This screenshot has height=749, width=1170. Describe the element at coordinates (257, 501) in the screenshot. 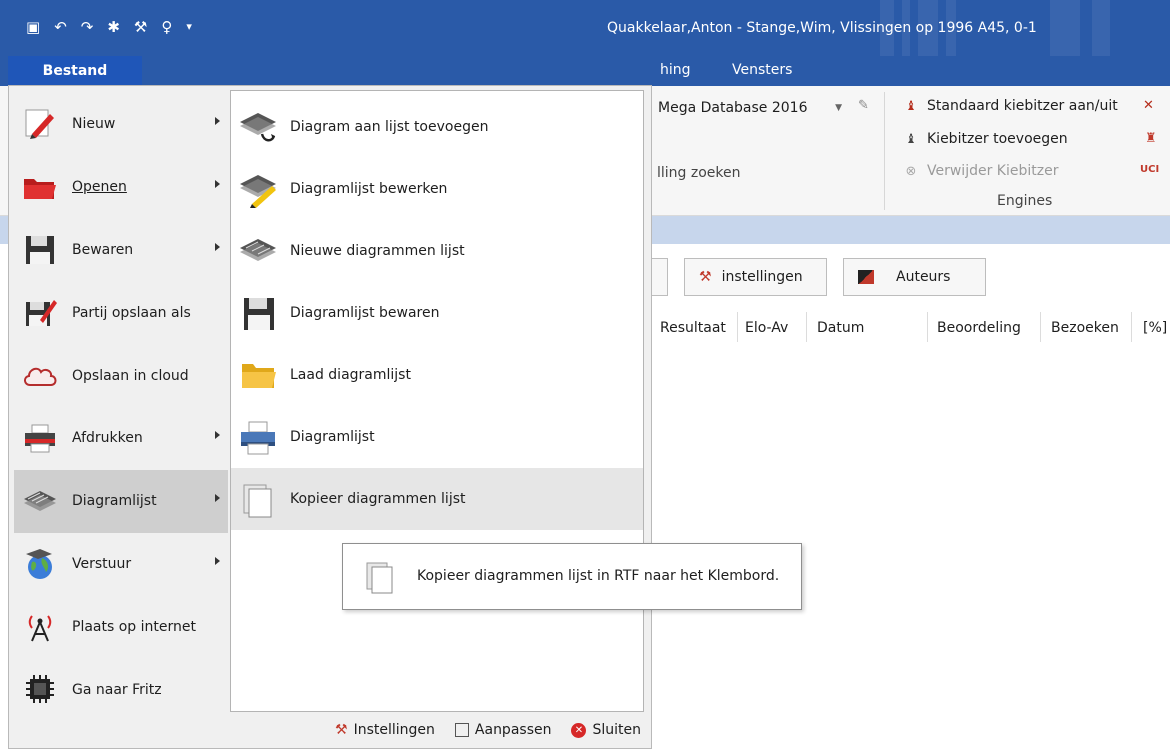

I see `copy-icon` at that location.